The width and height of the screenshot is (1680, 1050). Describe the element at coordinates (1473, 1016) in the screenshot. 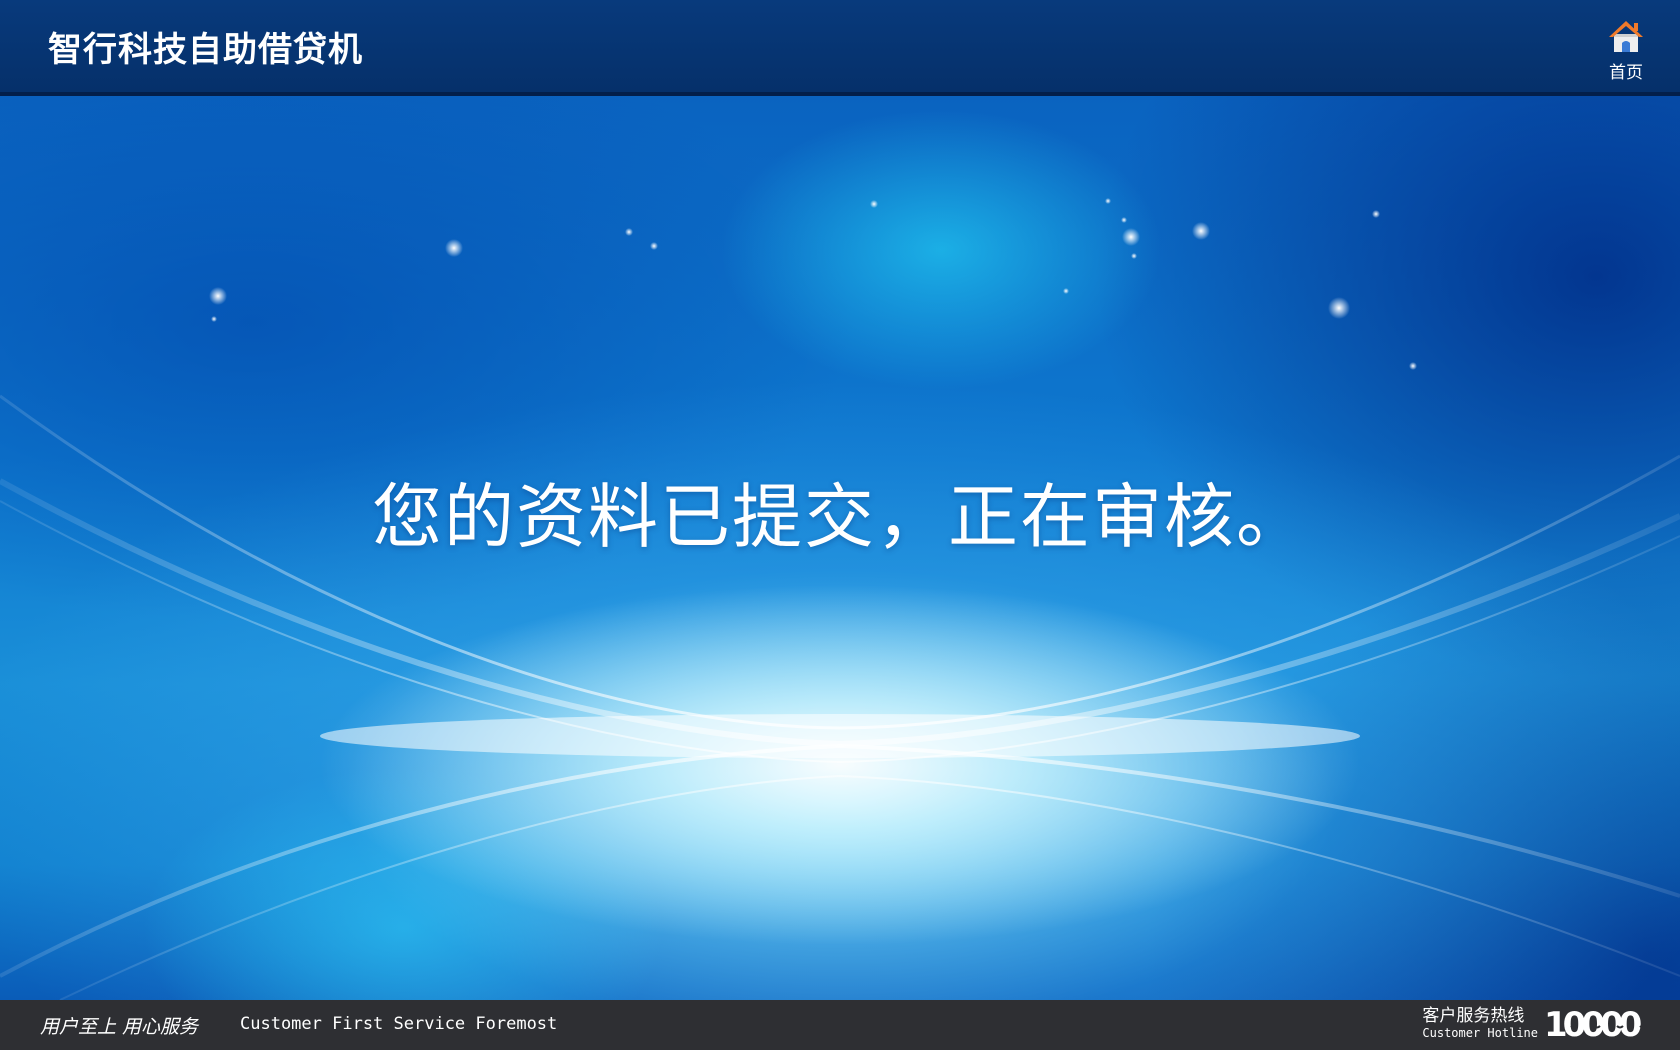

I see `hotline-label-chinese: 客户服务热线` at that location.